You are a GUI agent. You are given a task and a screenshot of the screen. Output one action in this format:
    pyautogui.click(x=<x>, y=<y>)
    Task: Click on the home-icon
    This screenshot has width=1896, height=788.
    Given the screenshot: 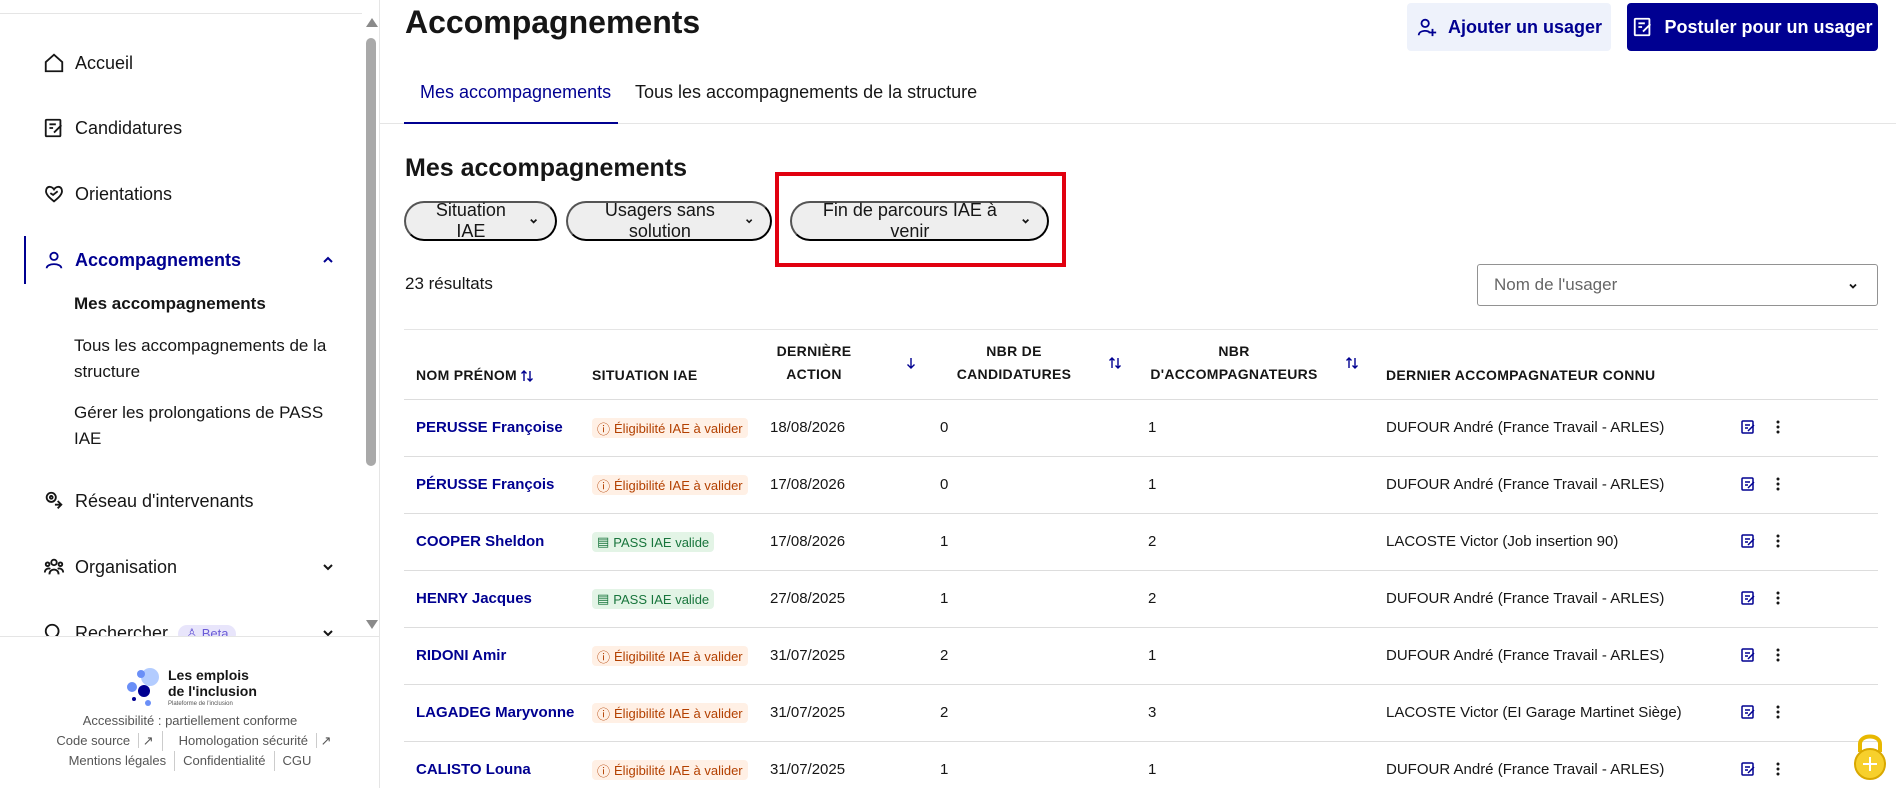 What is the action you would take?
    pyautogui.click(x=54, y=63)
    